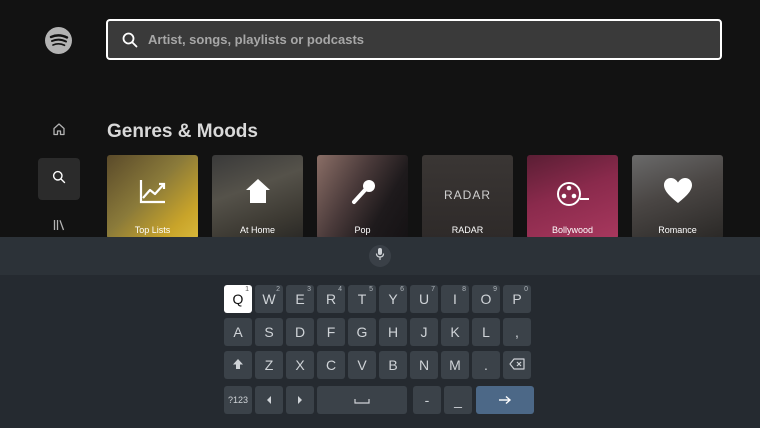  I want to click on key-d: D, so click(300, 332).